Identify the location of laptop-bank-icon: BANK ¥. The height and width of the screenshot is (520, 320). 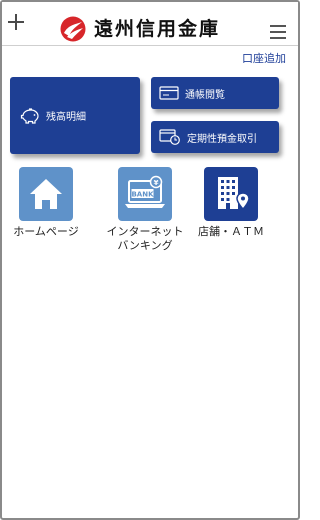
(145, 191).